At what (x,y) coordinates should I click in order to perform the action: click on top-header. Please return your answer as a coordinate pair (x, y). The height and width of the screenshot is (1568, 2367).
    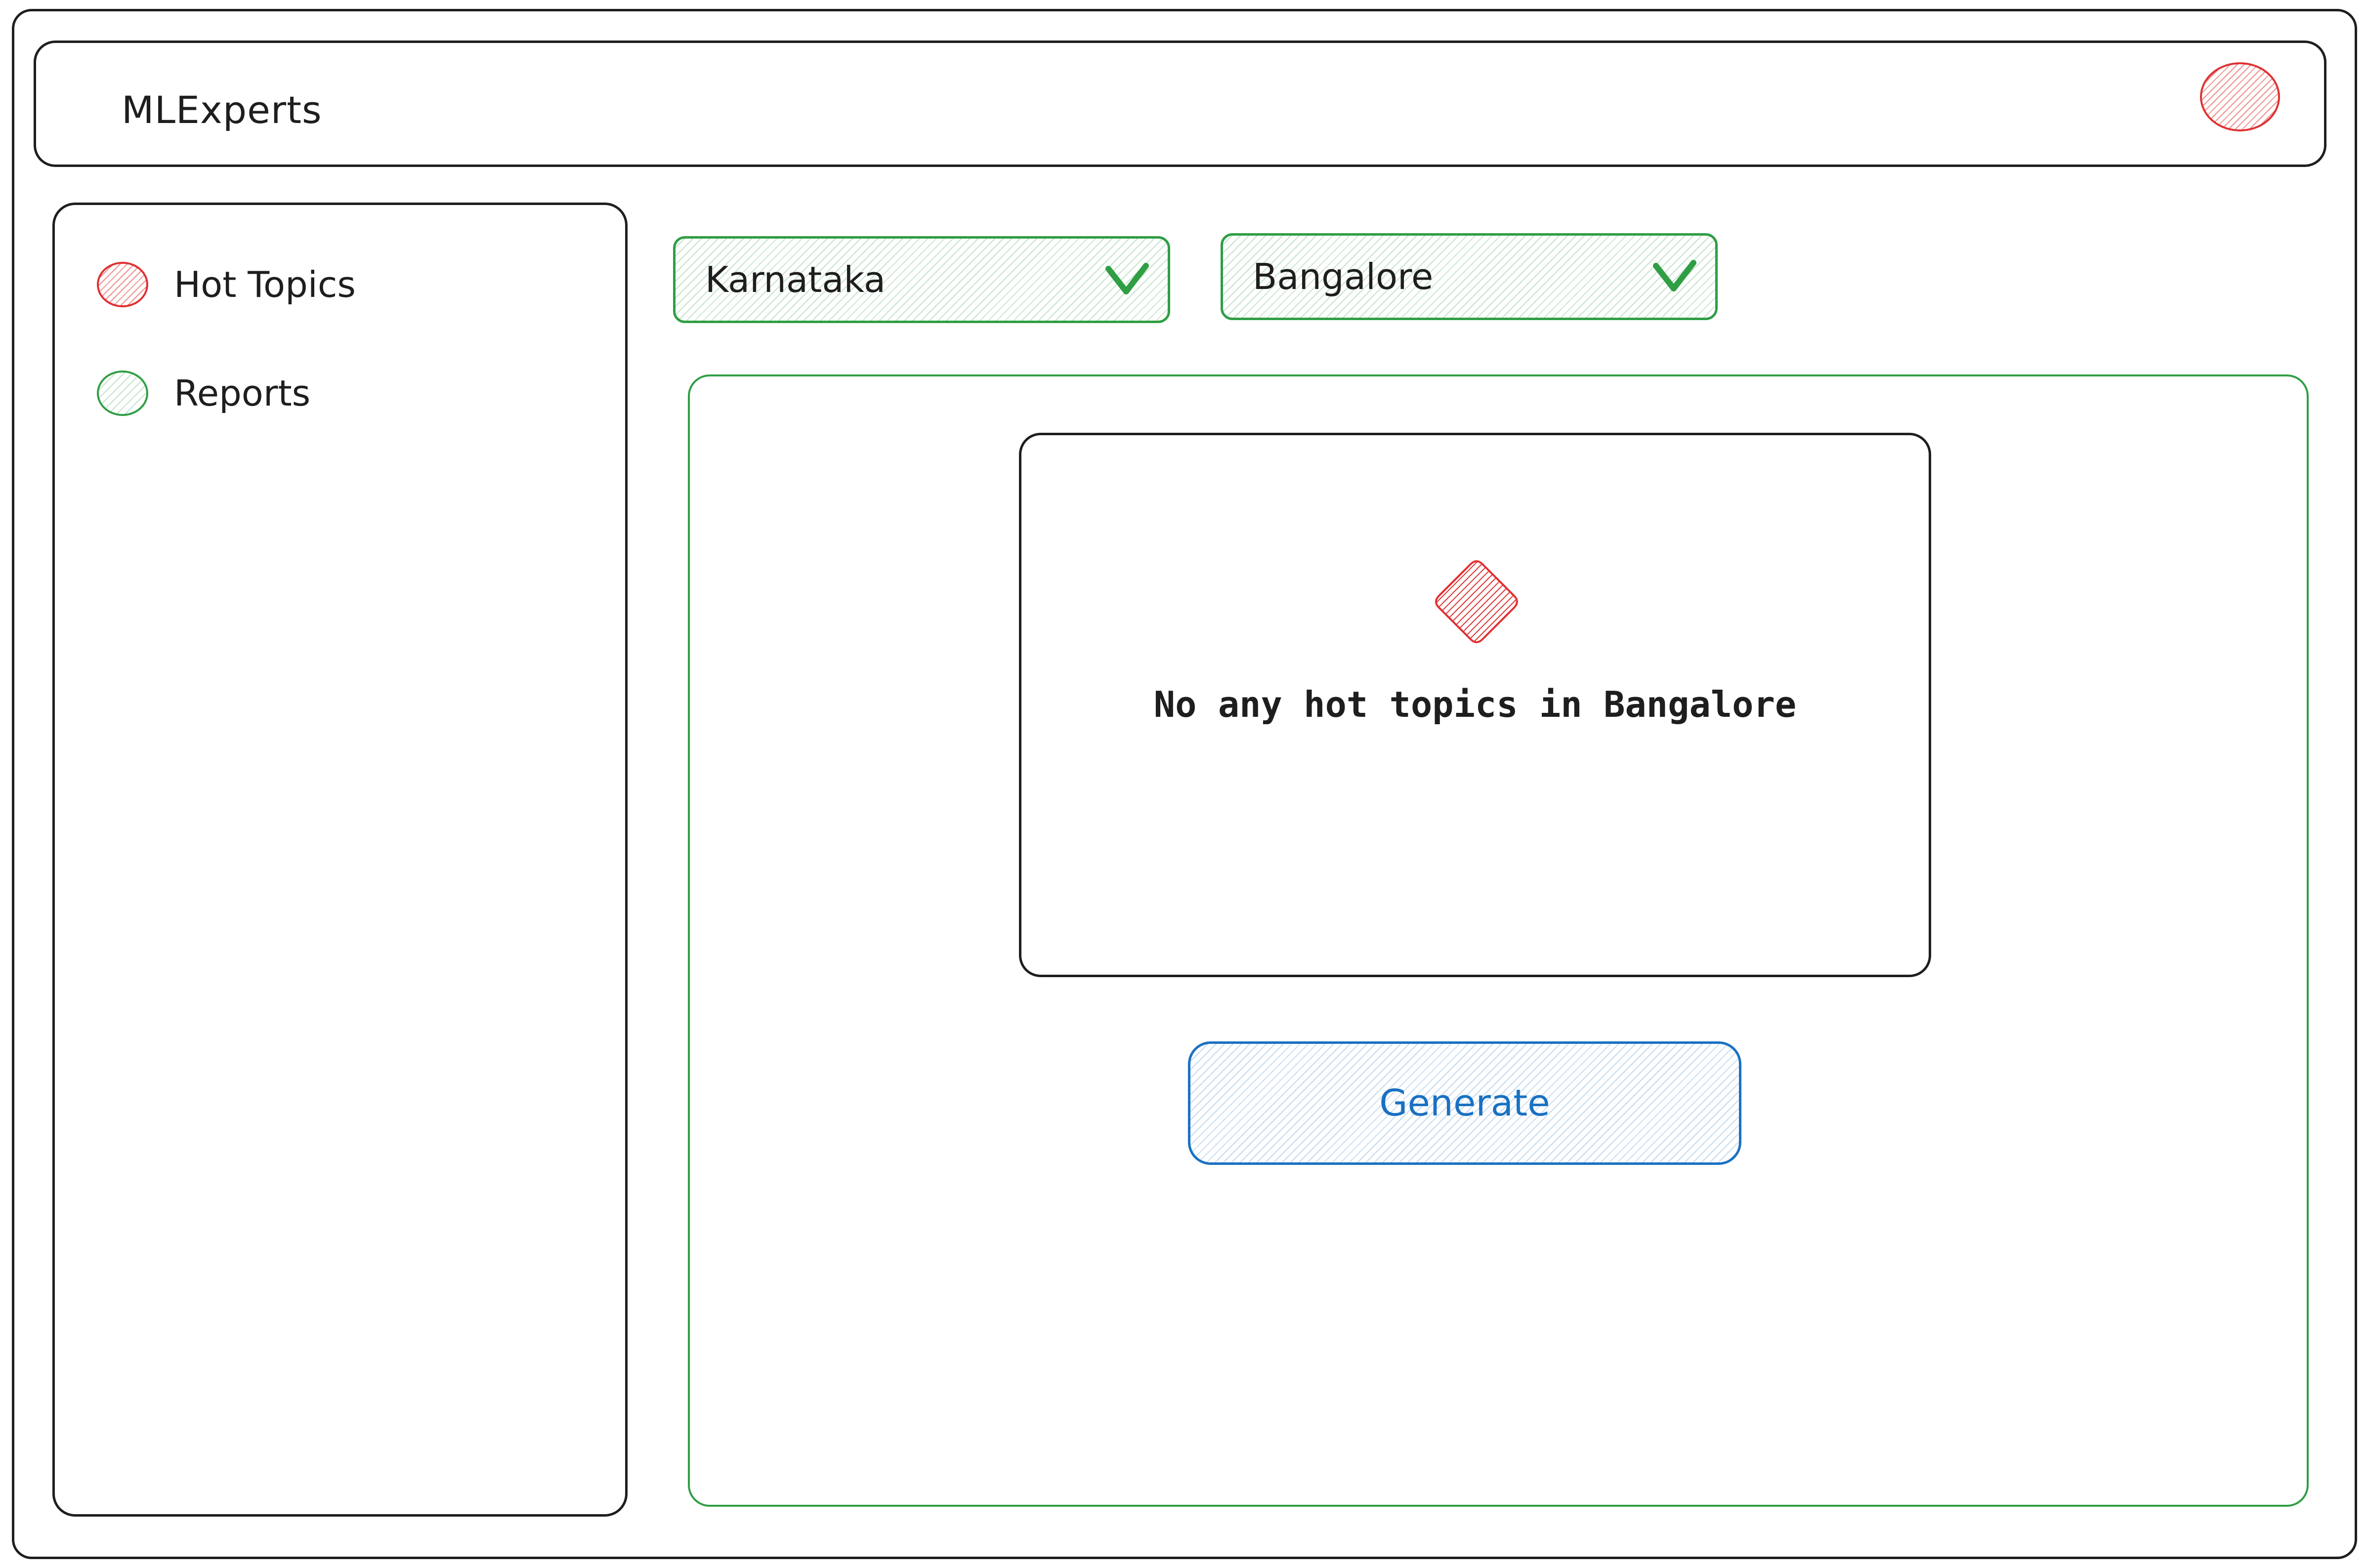
    Looking at the image, I should click on (1180, 104).